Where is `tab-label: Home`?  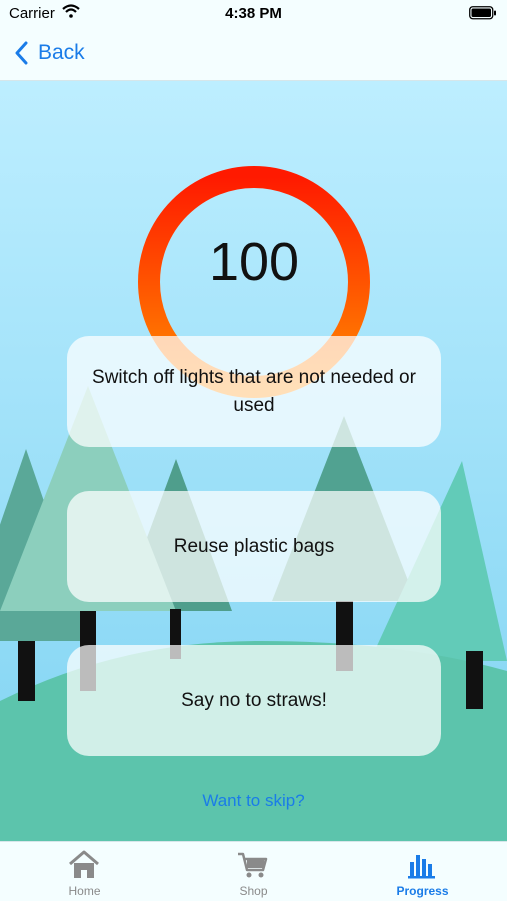
tab-label: Home is located at coordinates (84, 891).